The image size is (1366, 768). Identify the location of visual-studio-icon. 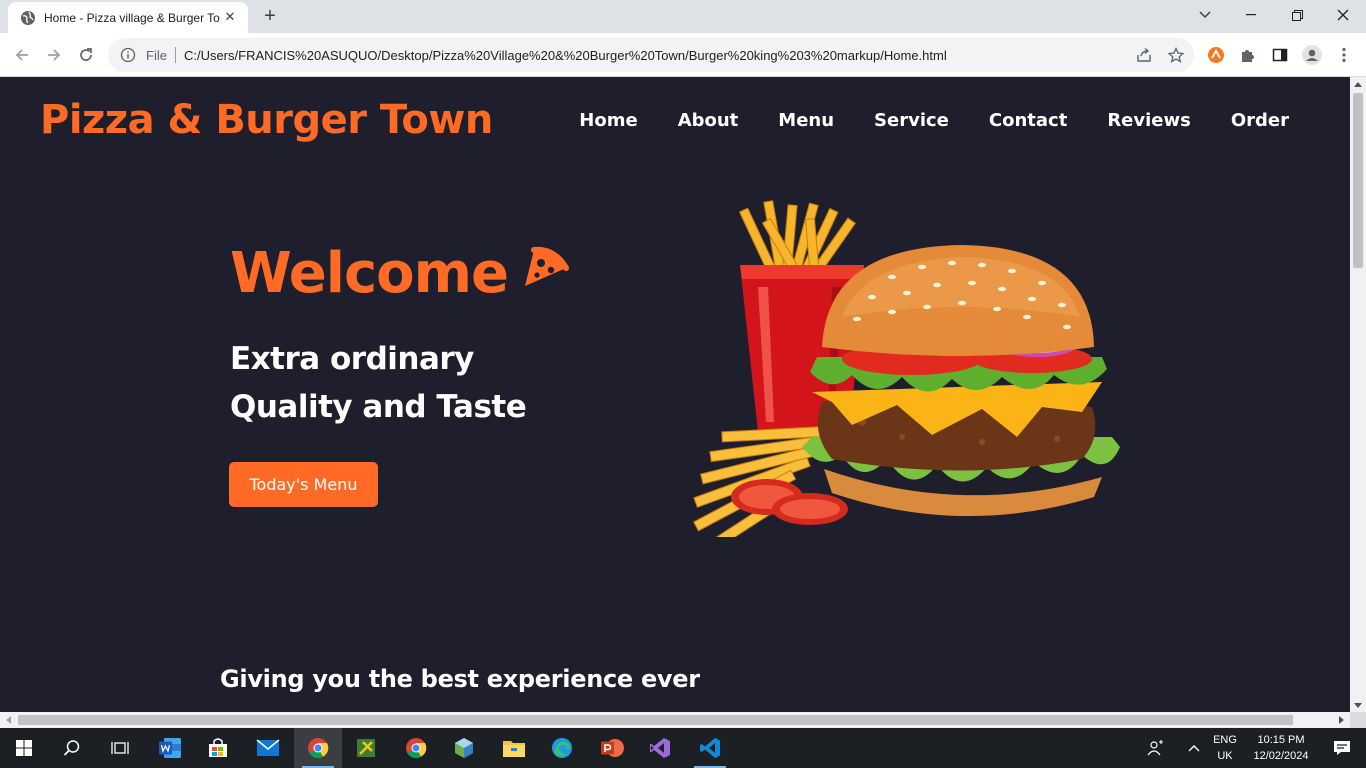
(660, 748).